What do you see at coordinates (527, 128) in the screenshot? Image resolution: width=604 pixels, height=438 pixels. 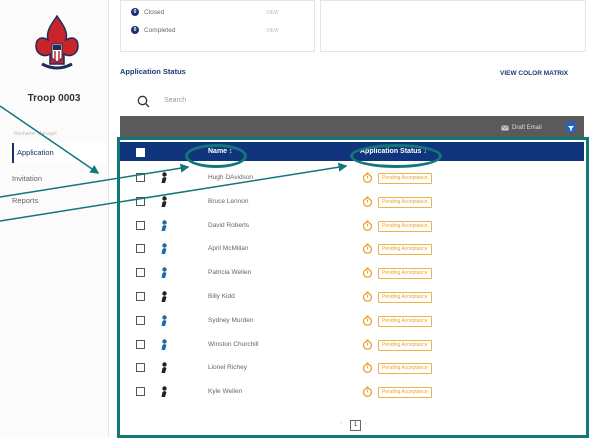 I see `draft-email-label: Draft Email` at bounding box center [527, 128].